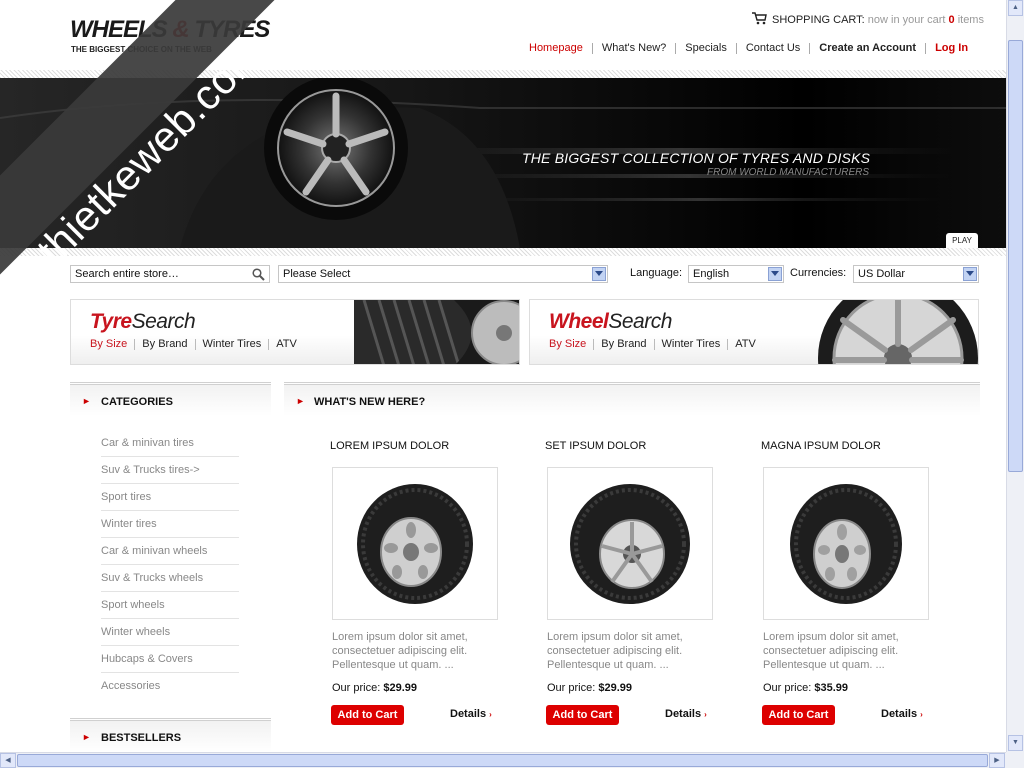  Describe the element at coordinates (631, 446) in the screenshot. I see `product-name: SET IPSUM DOLOR` at that location.